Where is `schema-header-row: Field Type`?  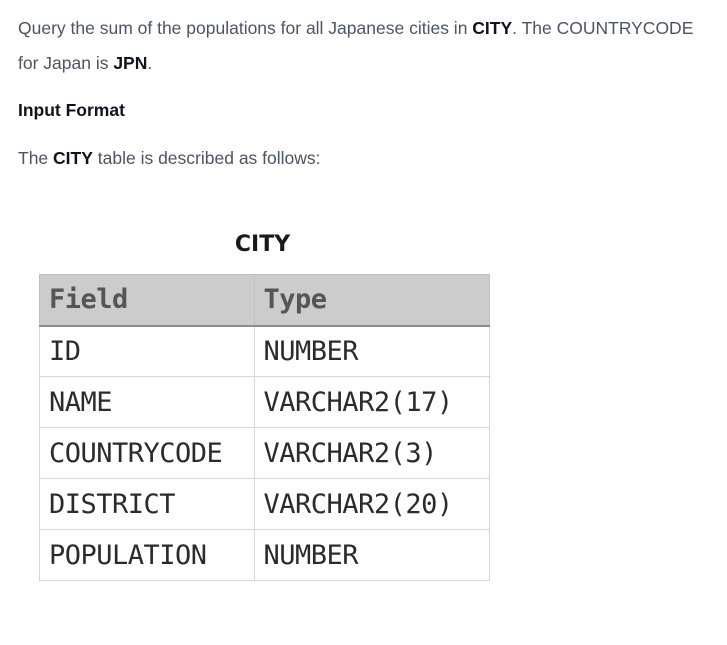
schema-header-row: Field Type is located at coordinates (265, 300).